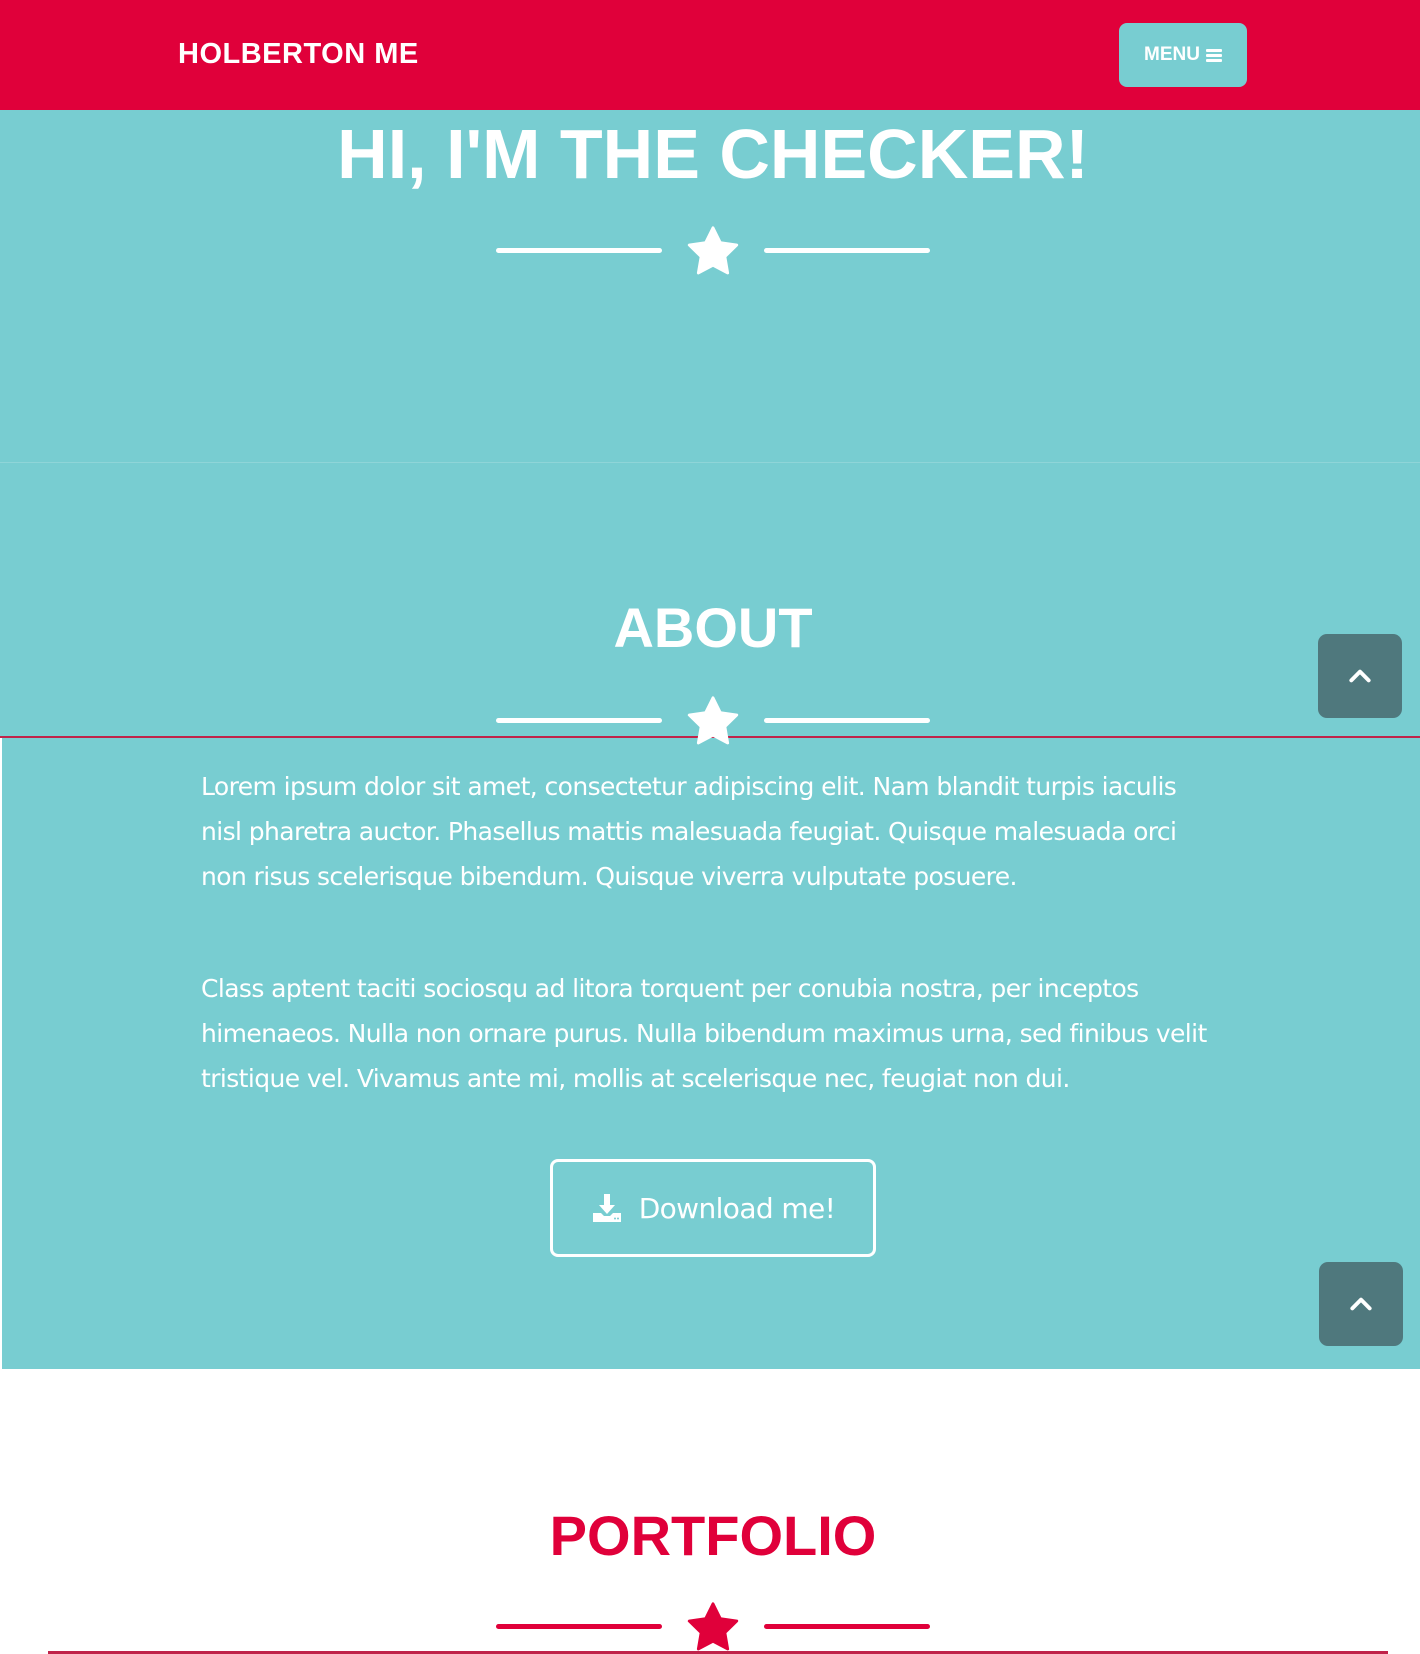  I want to click on menu-label: MENU, so click(1172, 54).